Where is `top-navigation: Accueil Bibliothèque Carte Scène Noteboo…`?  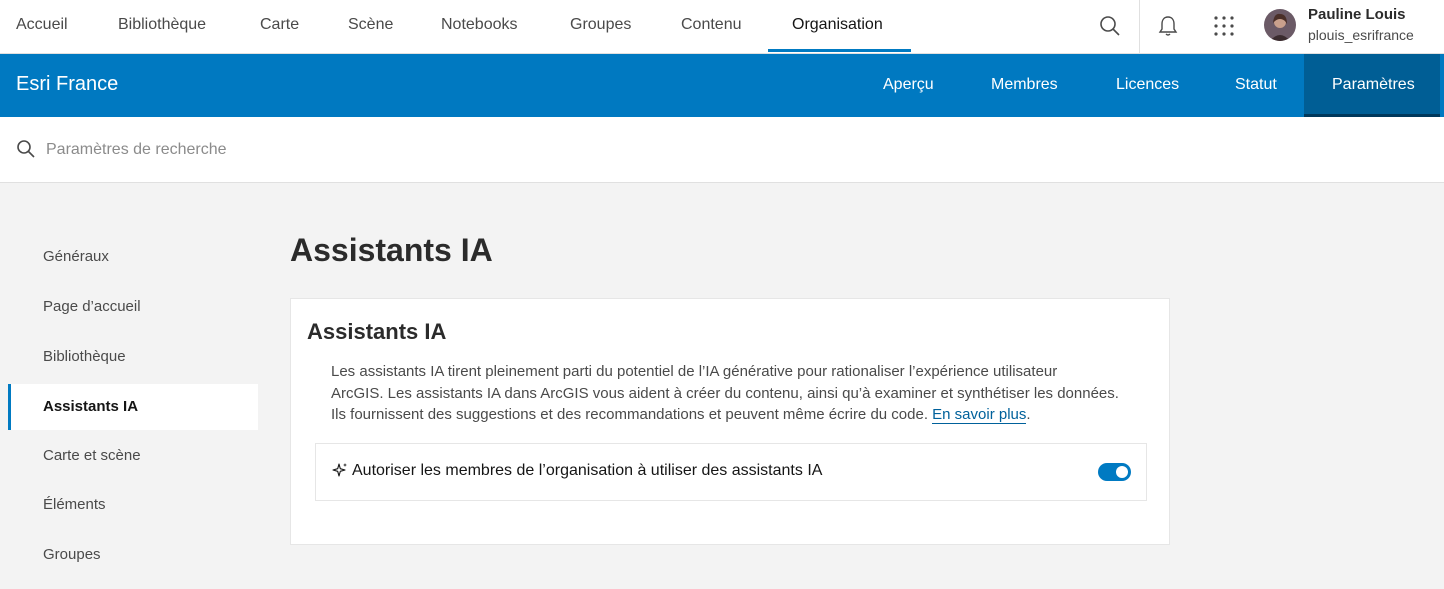
top-navigation: Accueil Bibliothèque Carte Scène Noteboo… is located at coordinates (722, 27).